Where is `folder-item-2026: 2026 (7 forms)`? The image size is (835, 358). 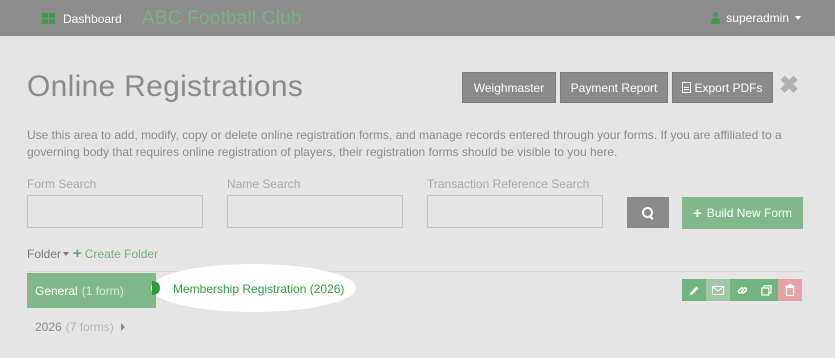
folder-item-2026: 2026 (7 forms) is located at coordinates (80, 327).